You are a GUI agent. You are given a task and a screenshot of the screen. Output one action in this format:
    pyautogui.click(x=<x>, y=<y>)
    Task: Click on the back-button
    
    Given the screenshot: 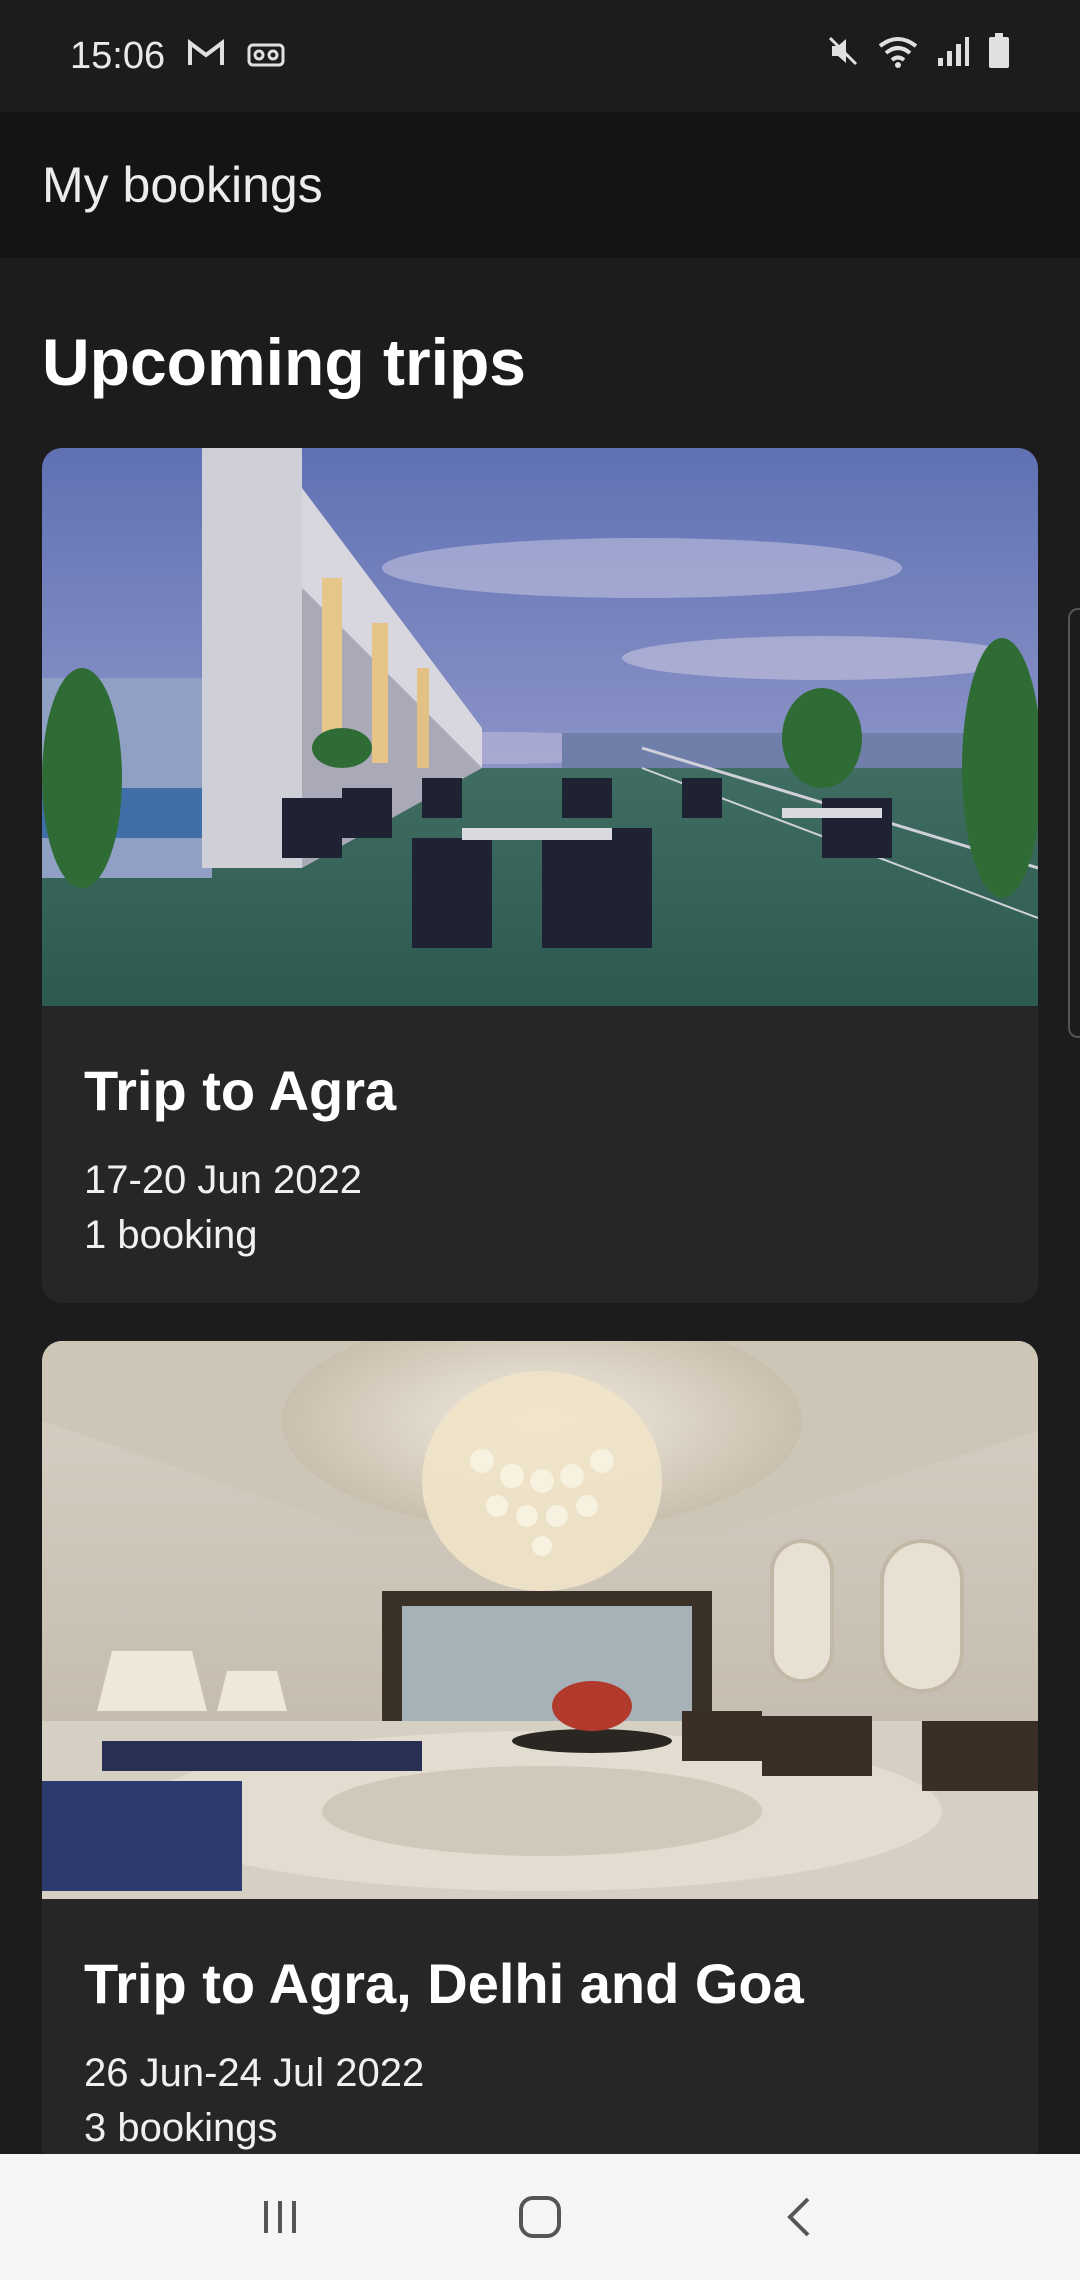 What is the action you would take?
    pyautogui.click(x=800, y=2217)
    